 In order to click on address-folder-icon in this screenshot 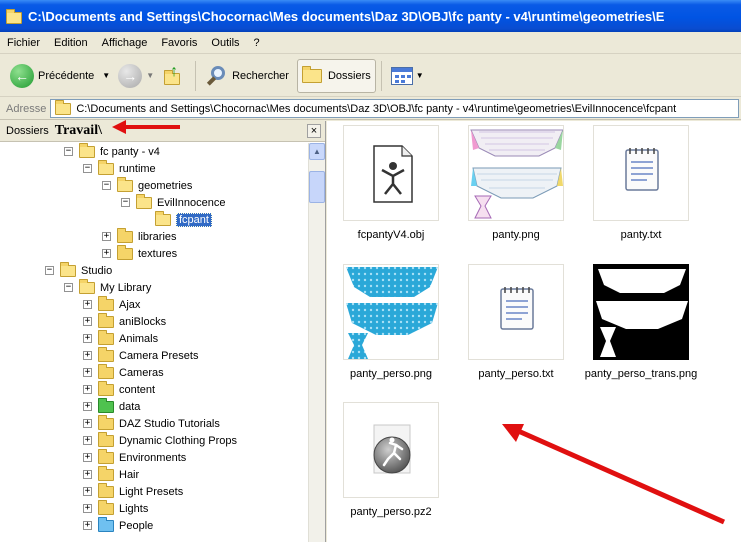, I will do `click(63, 107)`.